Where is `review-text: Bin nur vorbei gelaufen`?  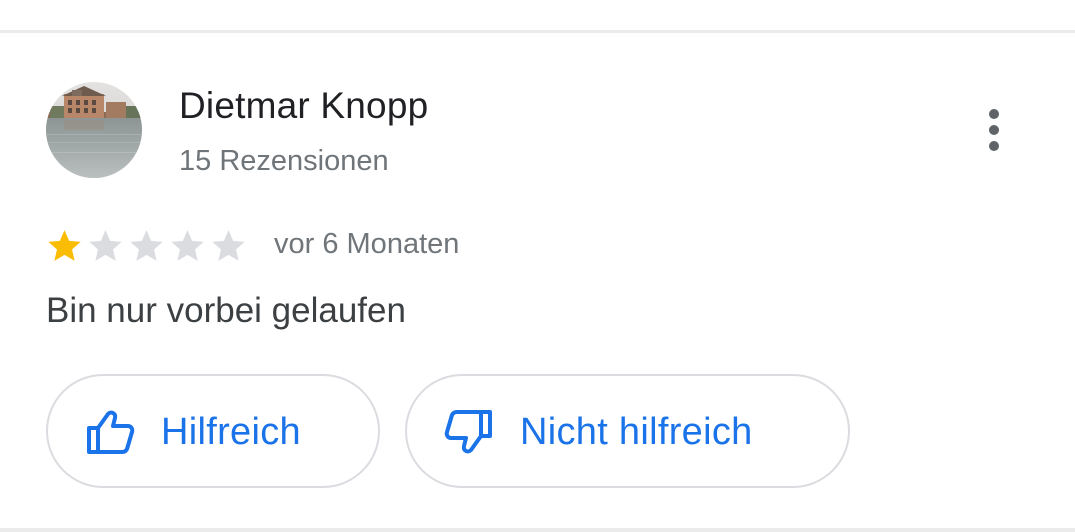 review-text: Bin nur vorbei gelaufen is located at coordinates (226, 310).